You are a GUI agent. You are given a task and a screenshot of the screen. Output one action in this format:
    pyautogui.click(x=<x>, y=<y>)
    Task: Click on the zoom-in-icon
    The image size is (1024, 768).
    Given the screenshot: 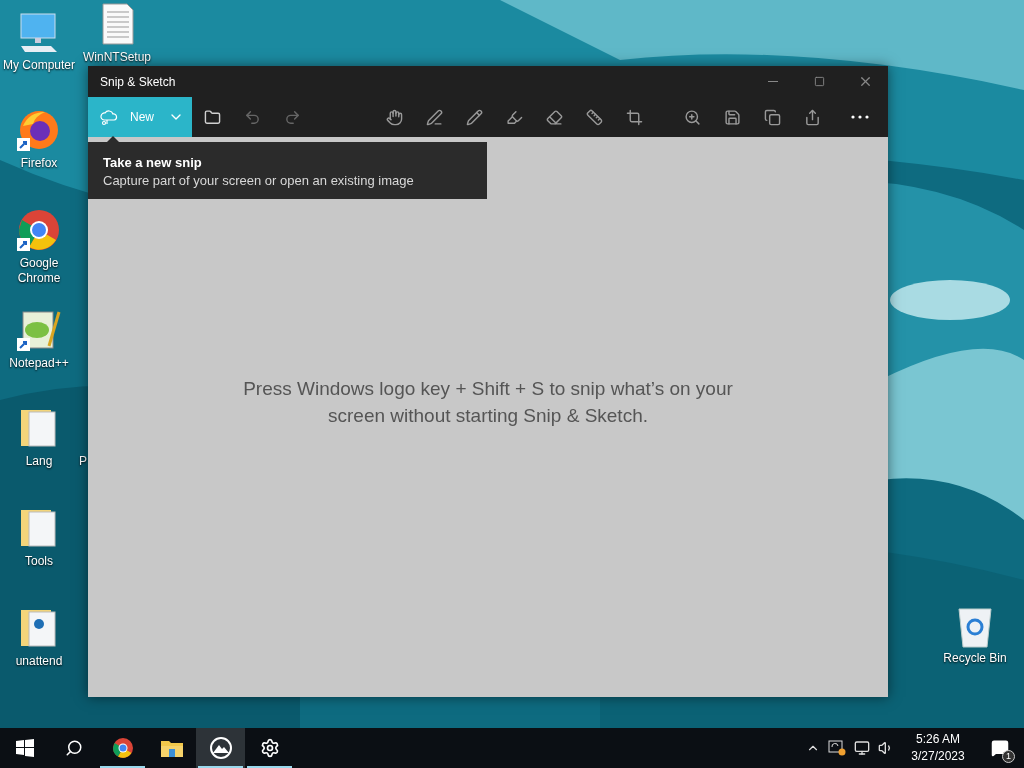 What is the action you would take?
    pyautogui.click(x=692, y=117)
    